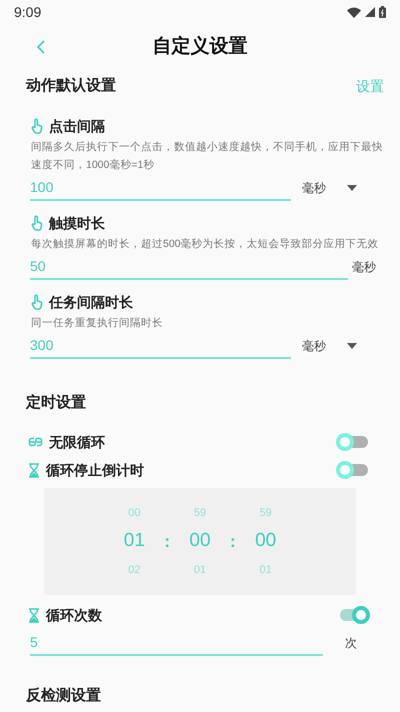  What do you see at coordinates (134, 541) in the screenshot?
I see `picker-selected-value: 01` at bounding box center [134, 541].